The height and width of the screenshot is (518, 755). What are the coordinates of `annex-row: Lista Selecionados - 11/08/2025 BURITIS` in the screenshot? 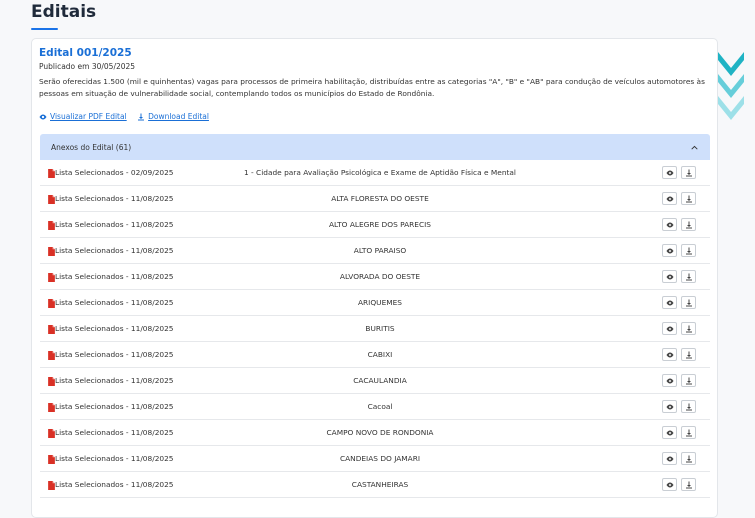 It's located at (375, 329).